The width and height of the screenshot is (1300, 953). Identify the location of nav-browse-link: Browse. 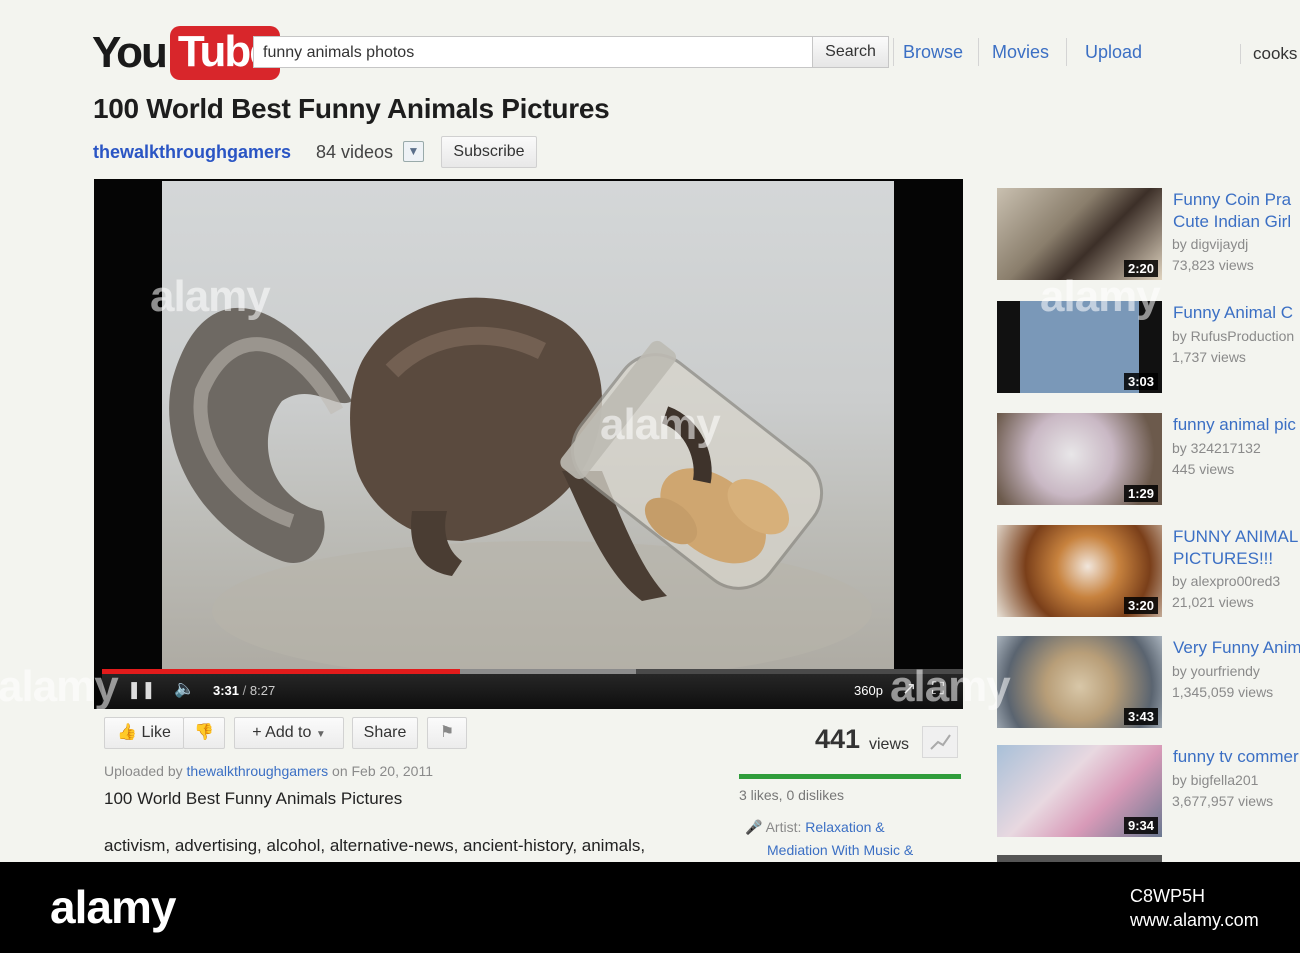
(933, 52).